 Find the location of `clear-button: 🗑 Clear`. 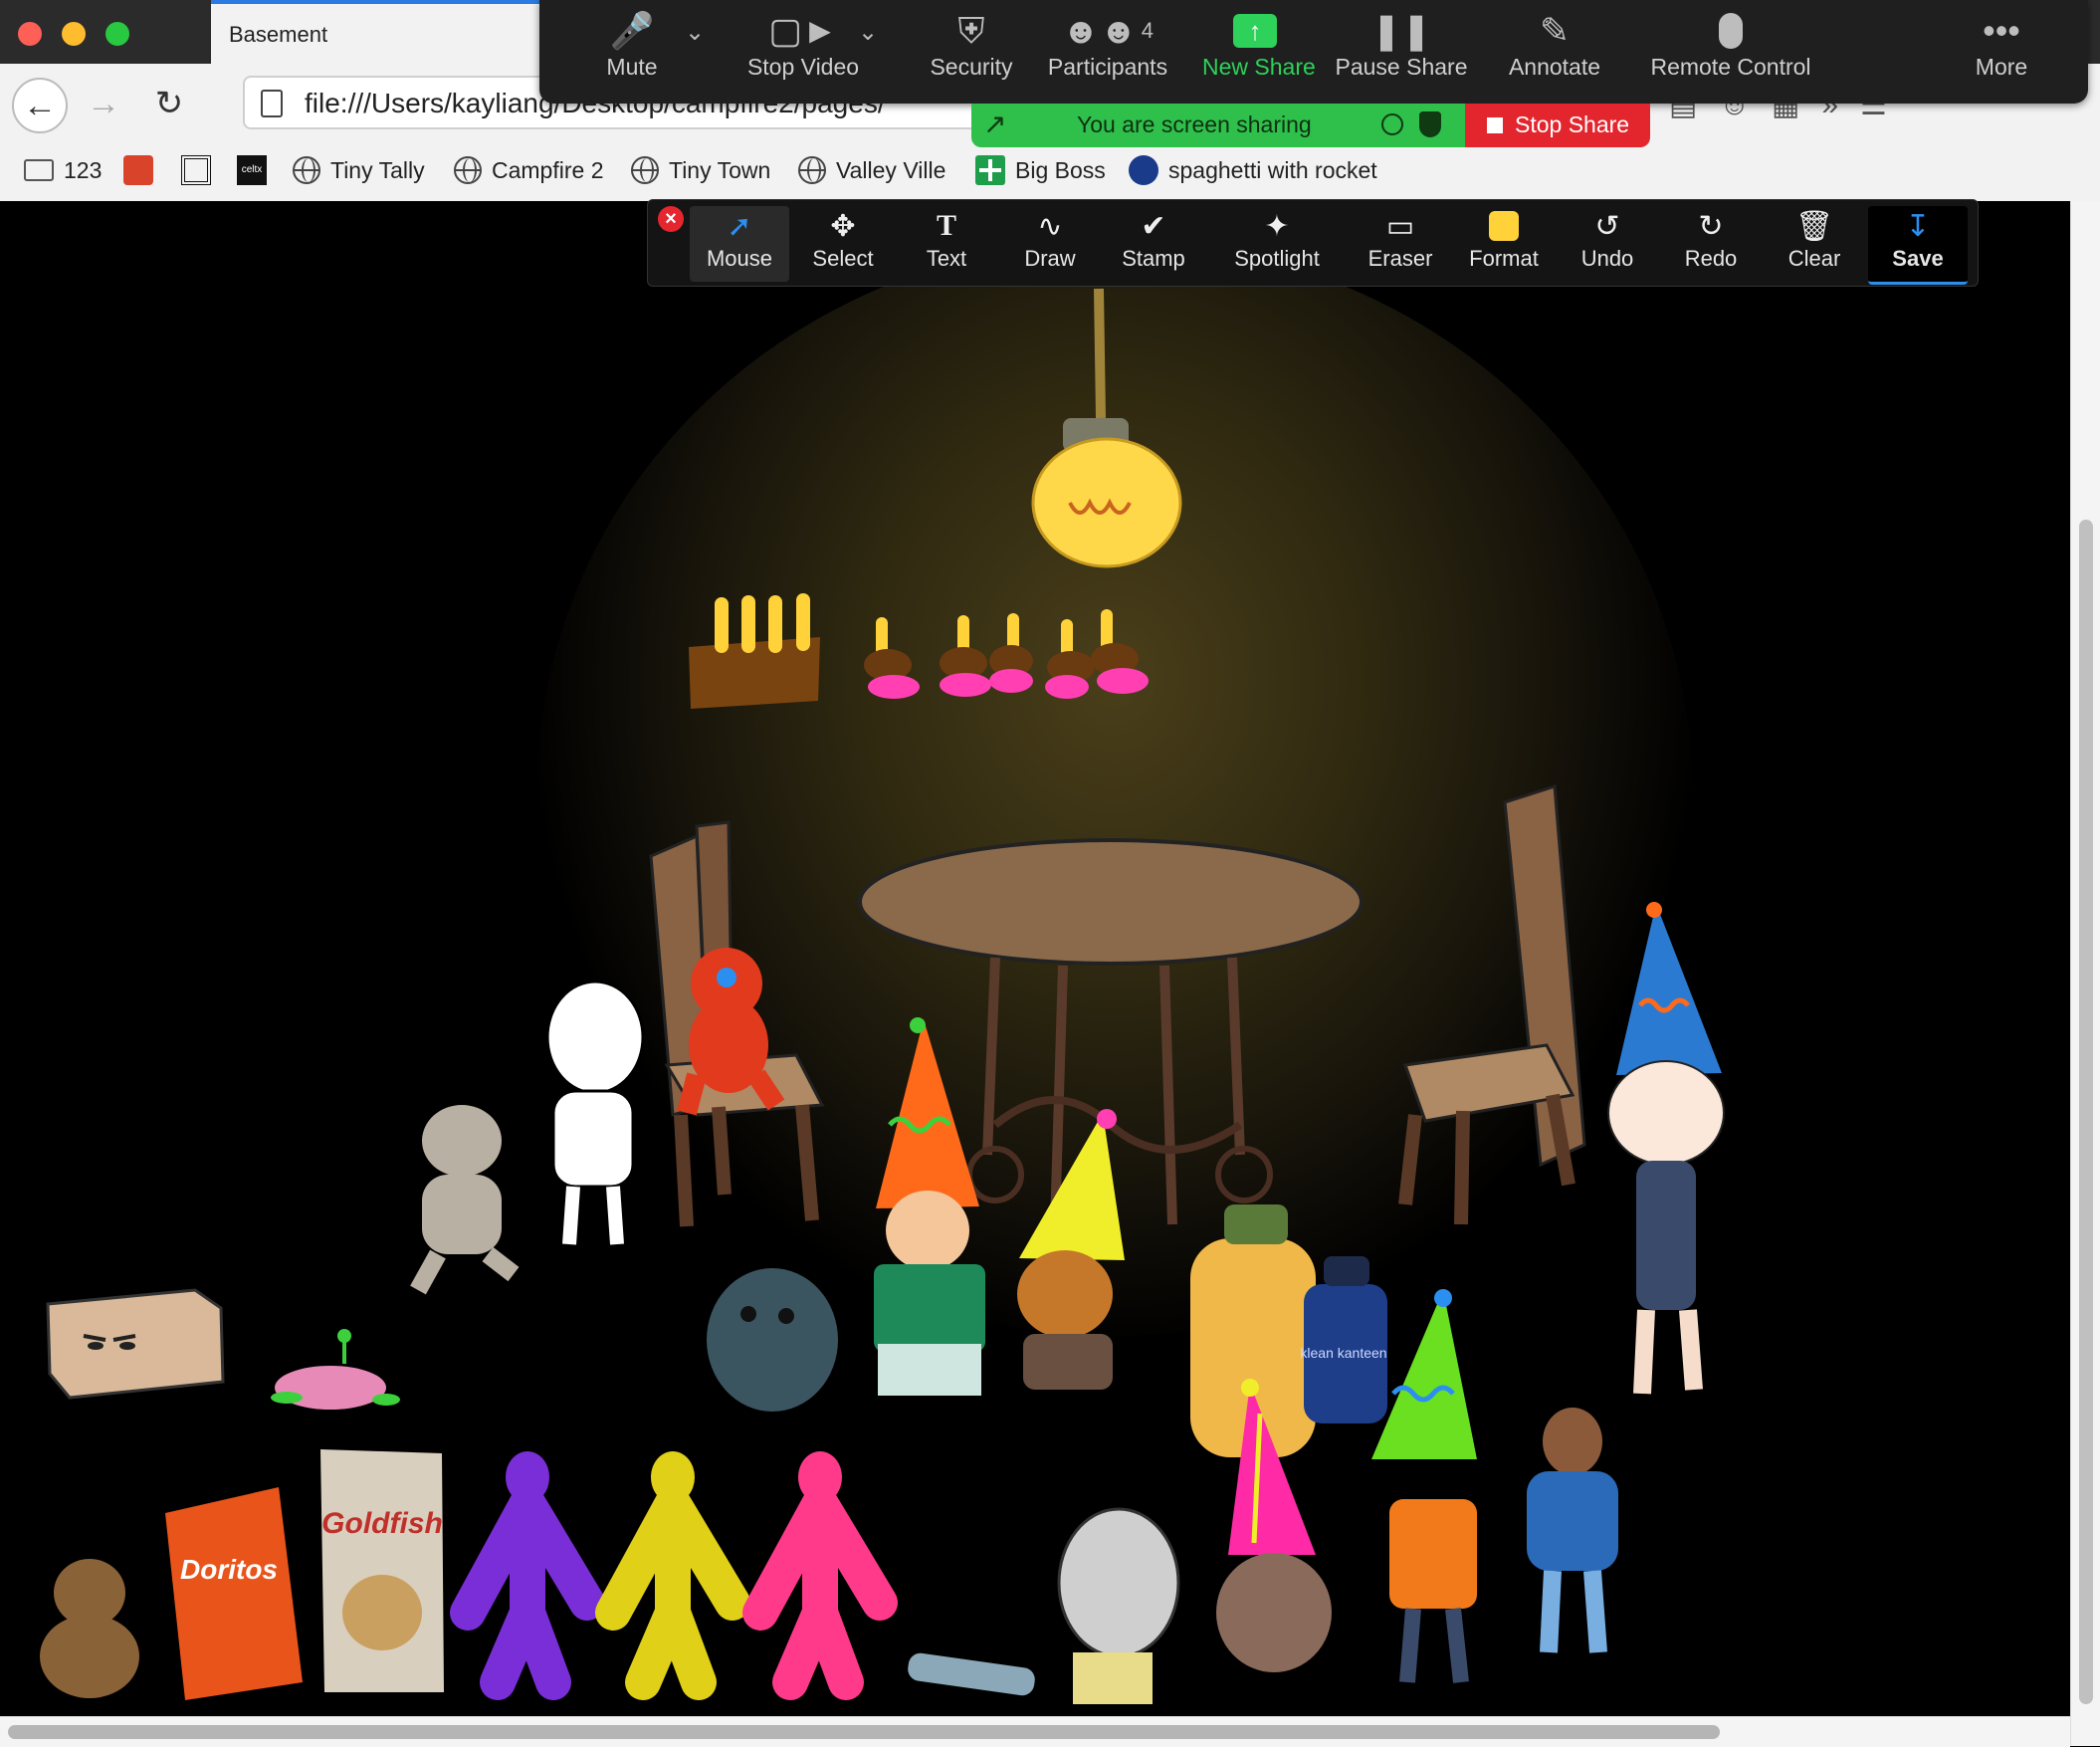

clear-button: 🗑 Clear is located at coordinates (1814, 244).